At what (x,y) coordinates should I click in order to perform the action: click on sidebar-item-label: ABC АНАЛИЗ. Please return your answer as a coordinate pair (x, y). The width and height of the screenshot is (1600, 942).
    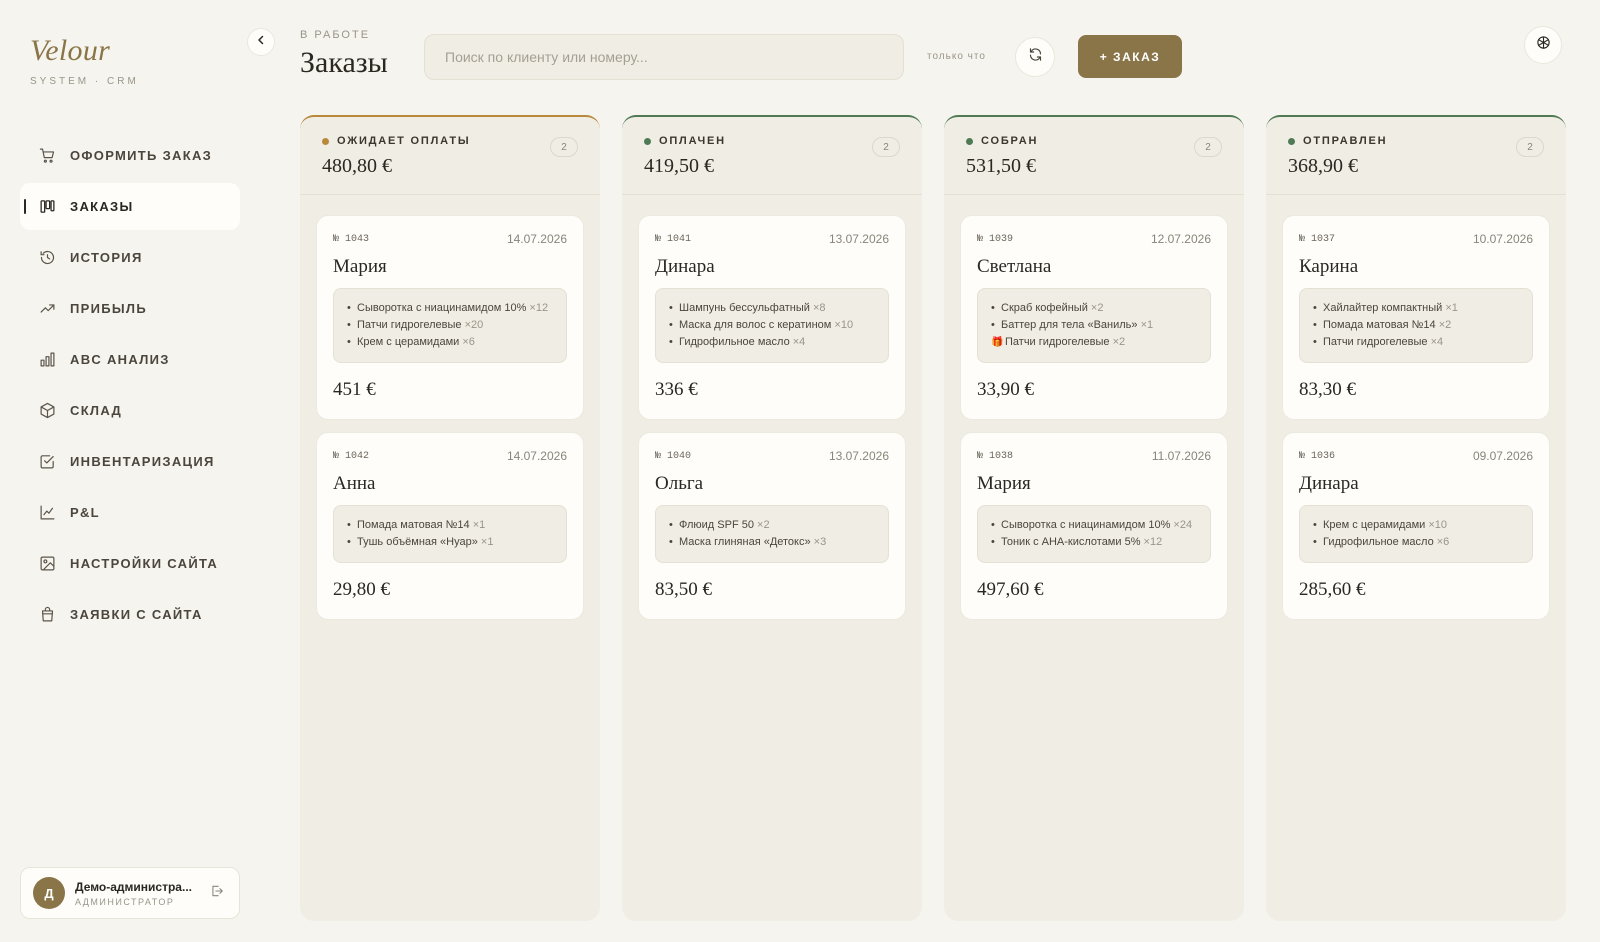
    Looking at the image, I should click on (120, 359).